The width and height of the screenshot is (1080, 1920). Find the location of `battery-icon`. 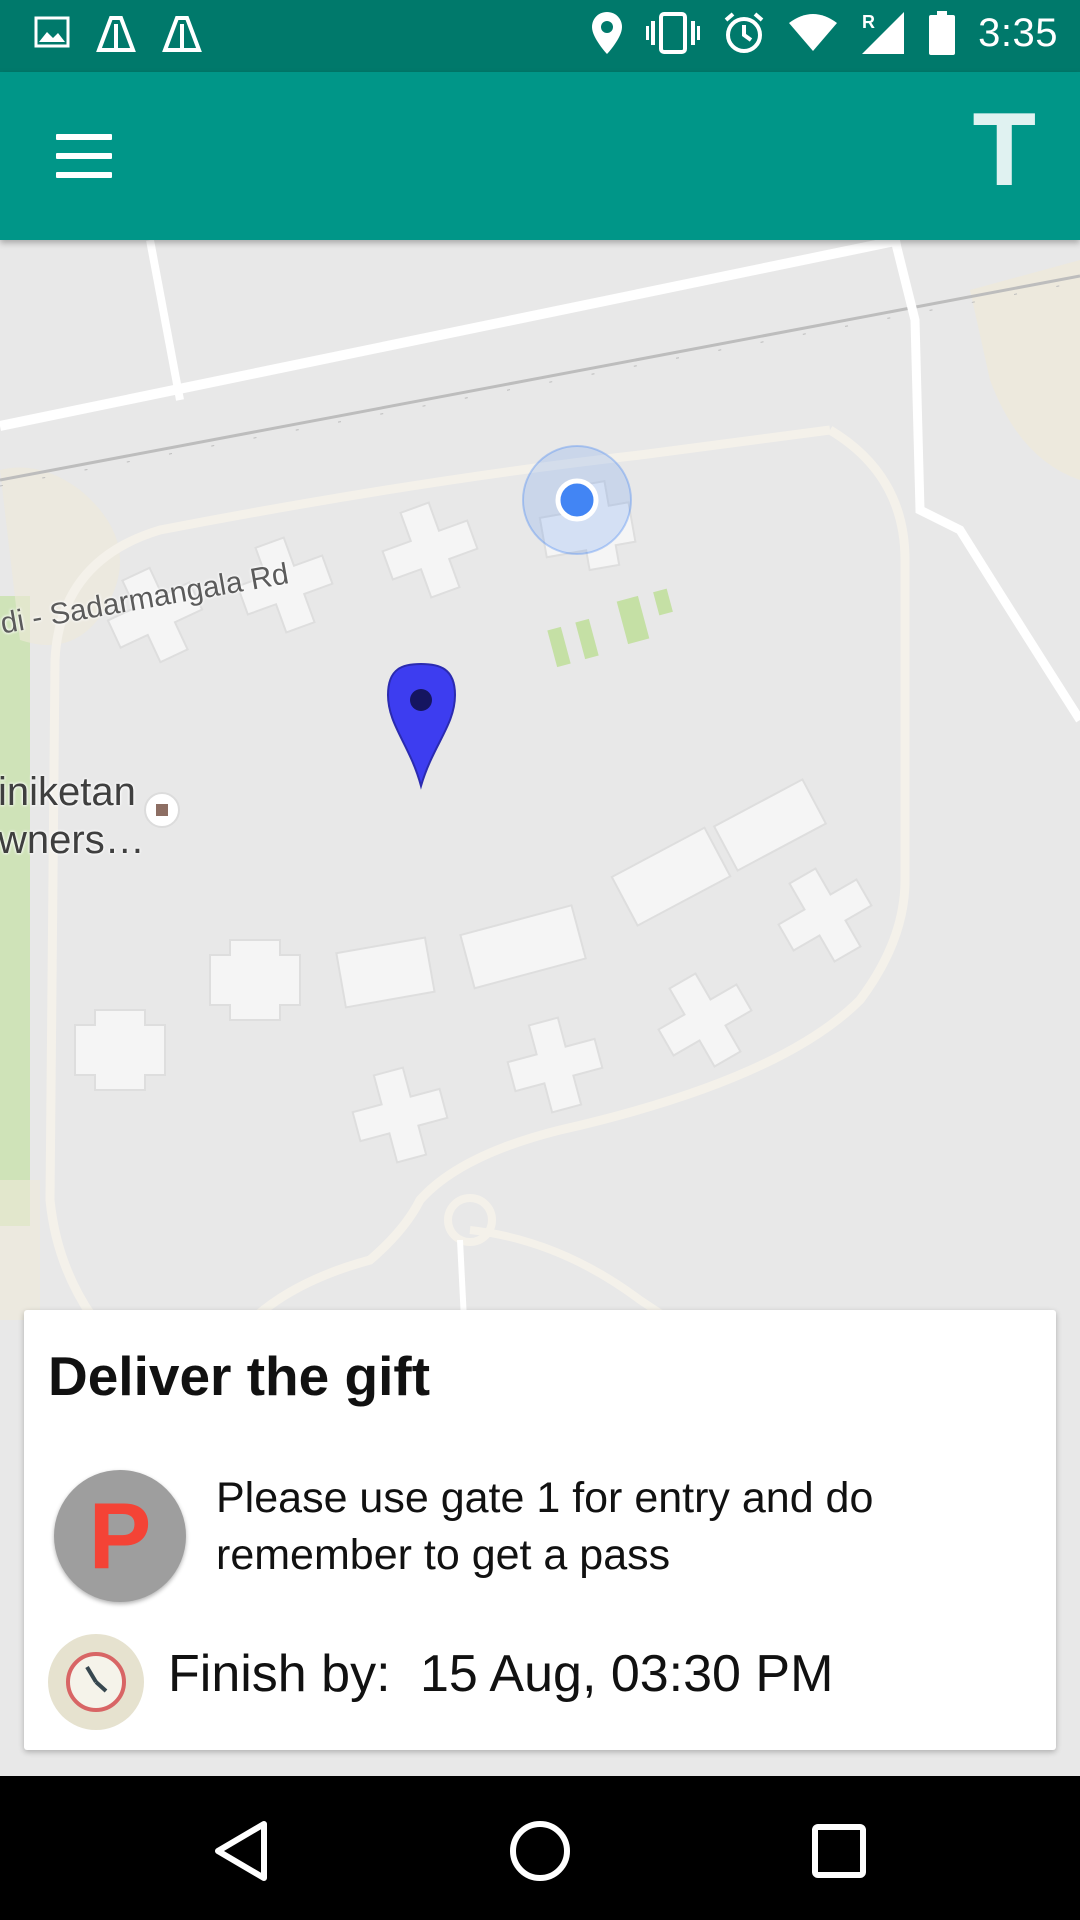

battery-icon is located at coordinates (942, 33).